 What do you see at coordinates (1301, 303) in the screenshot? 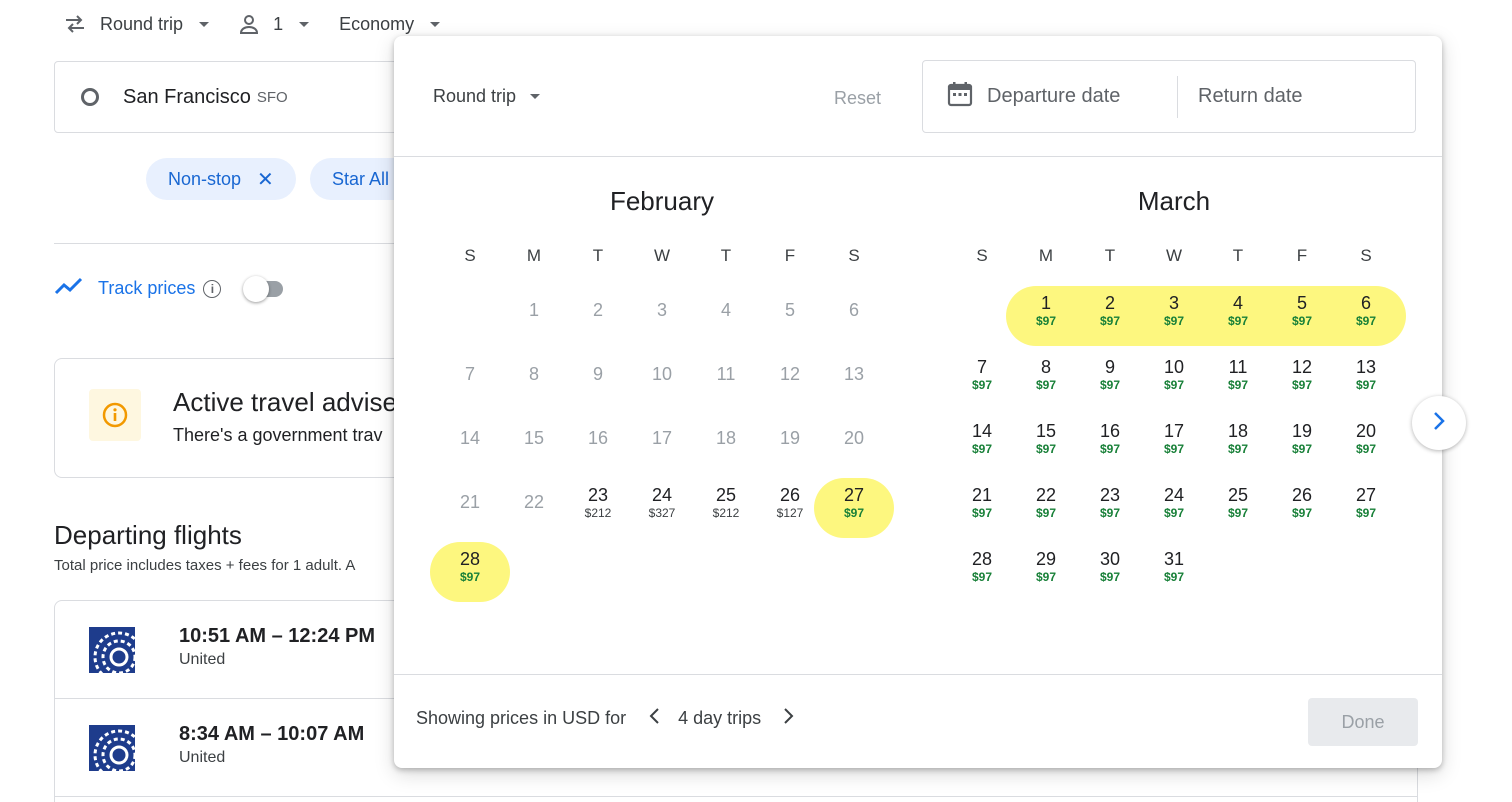
I see `day-number: 5` at bounding box center [1301, 303].